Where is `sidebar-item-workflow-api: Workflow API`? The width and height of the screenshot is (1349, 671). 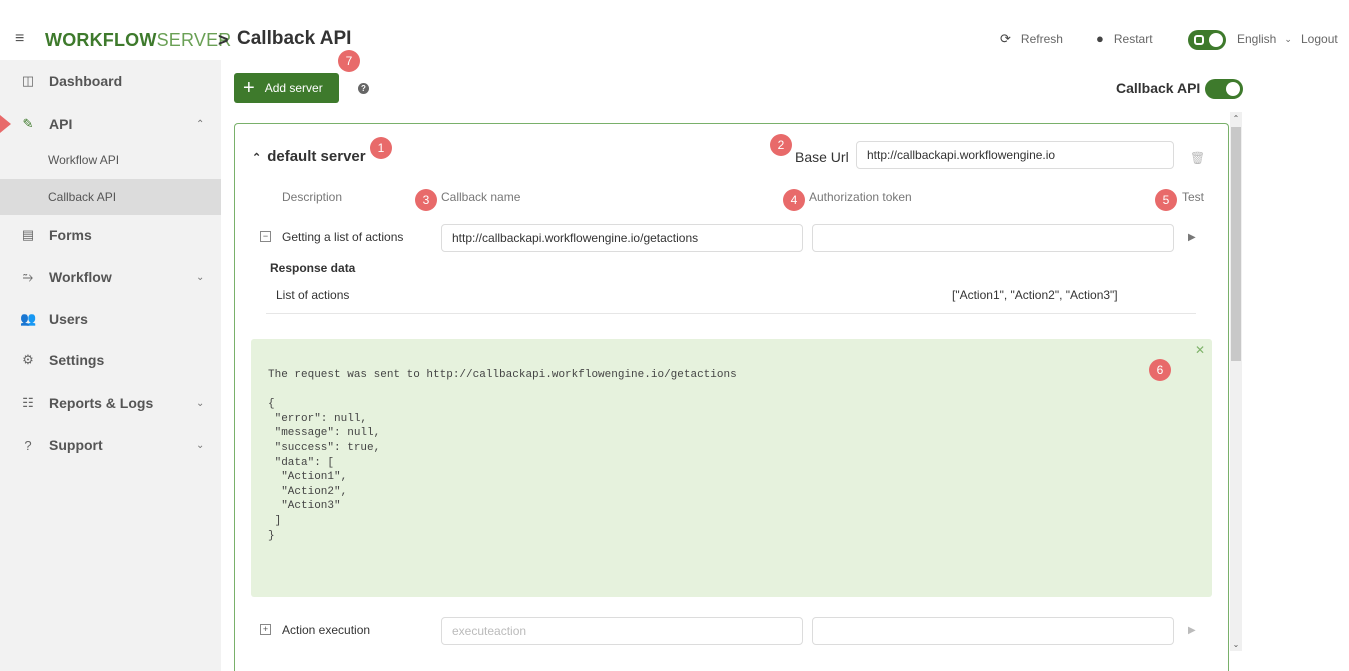
sidebar-item-workflow-api: Workflow API is located at coordinates (110, 160).